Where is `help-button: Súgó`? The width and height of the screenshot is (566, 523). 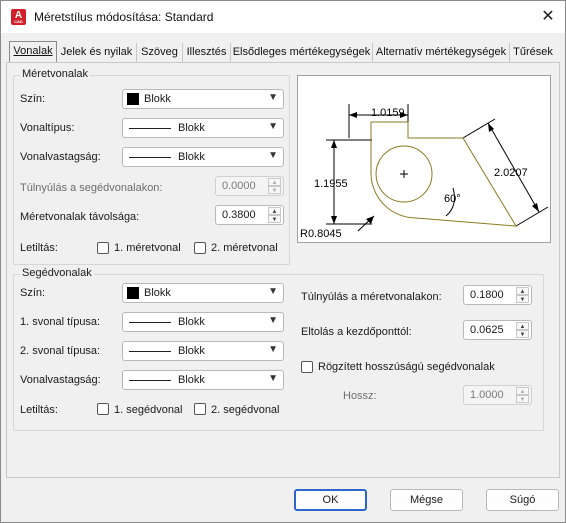
help-button: Súgó is located at coordinates (522, 500).